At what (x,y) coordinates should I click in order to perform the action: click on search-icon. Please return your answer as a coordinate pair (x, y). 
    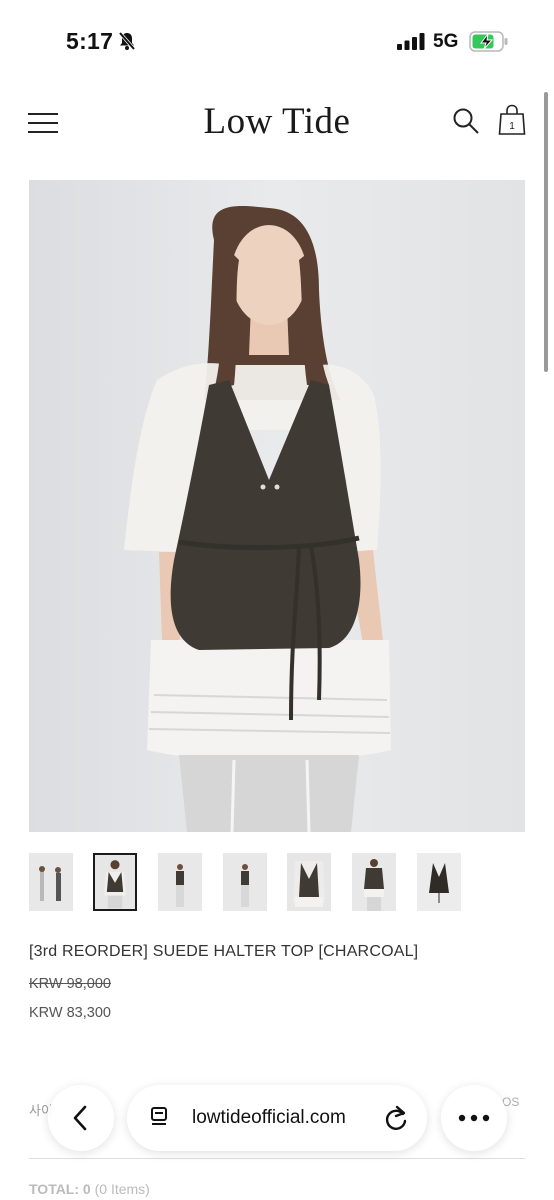
    Looking at the image, I should click on (466, 121).